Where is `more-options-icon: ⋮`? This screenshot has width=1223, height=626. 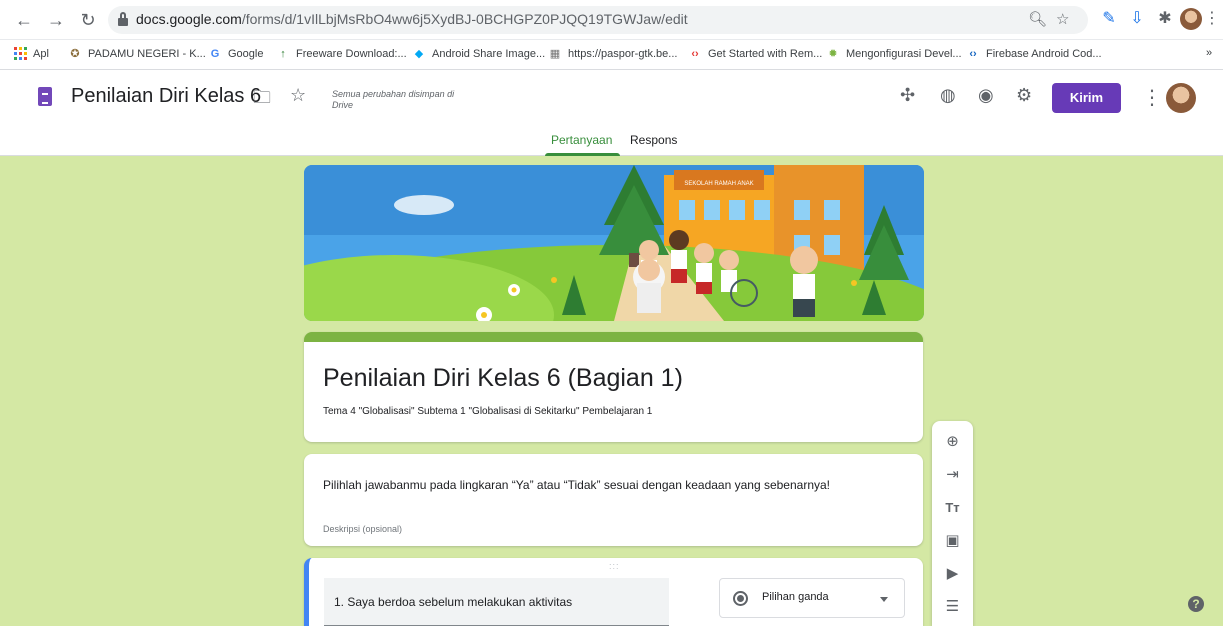
more-options-icon: ⋮ is located at coordinates (1152, 97).